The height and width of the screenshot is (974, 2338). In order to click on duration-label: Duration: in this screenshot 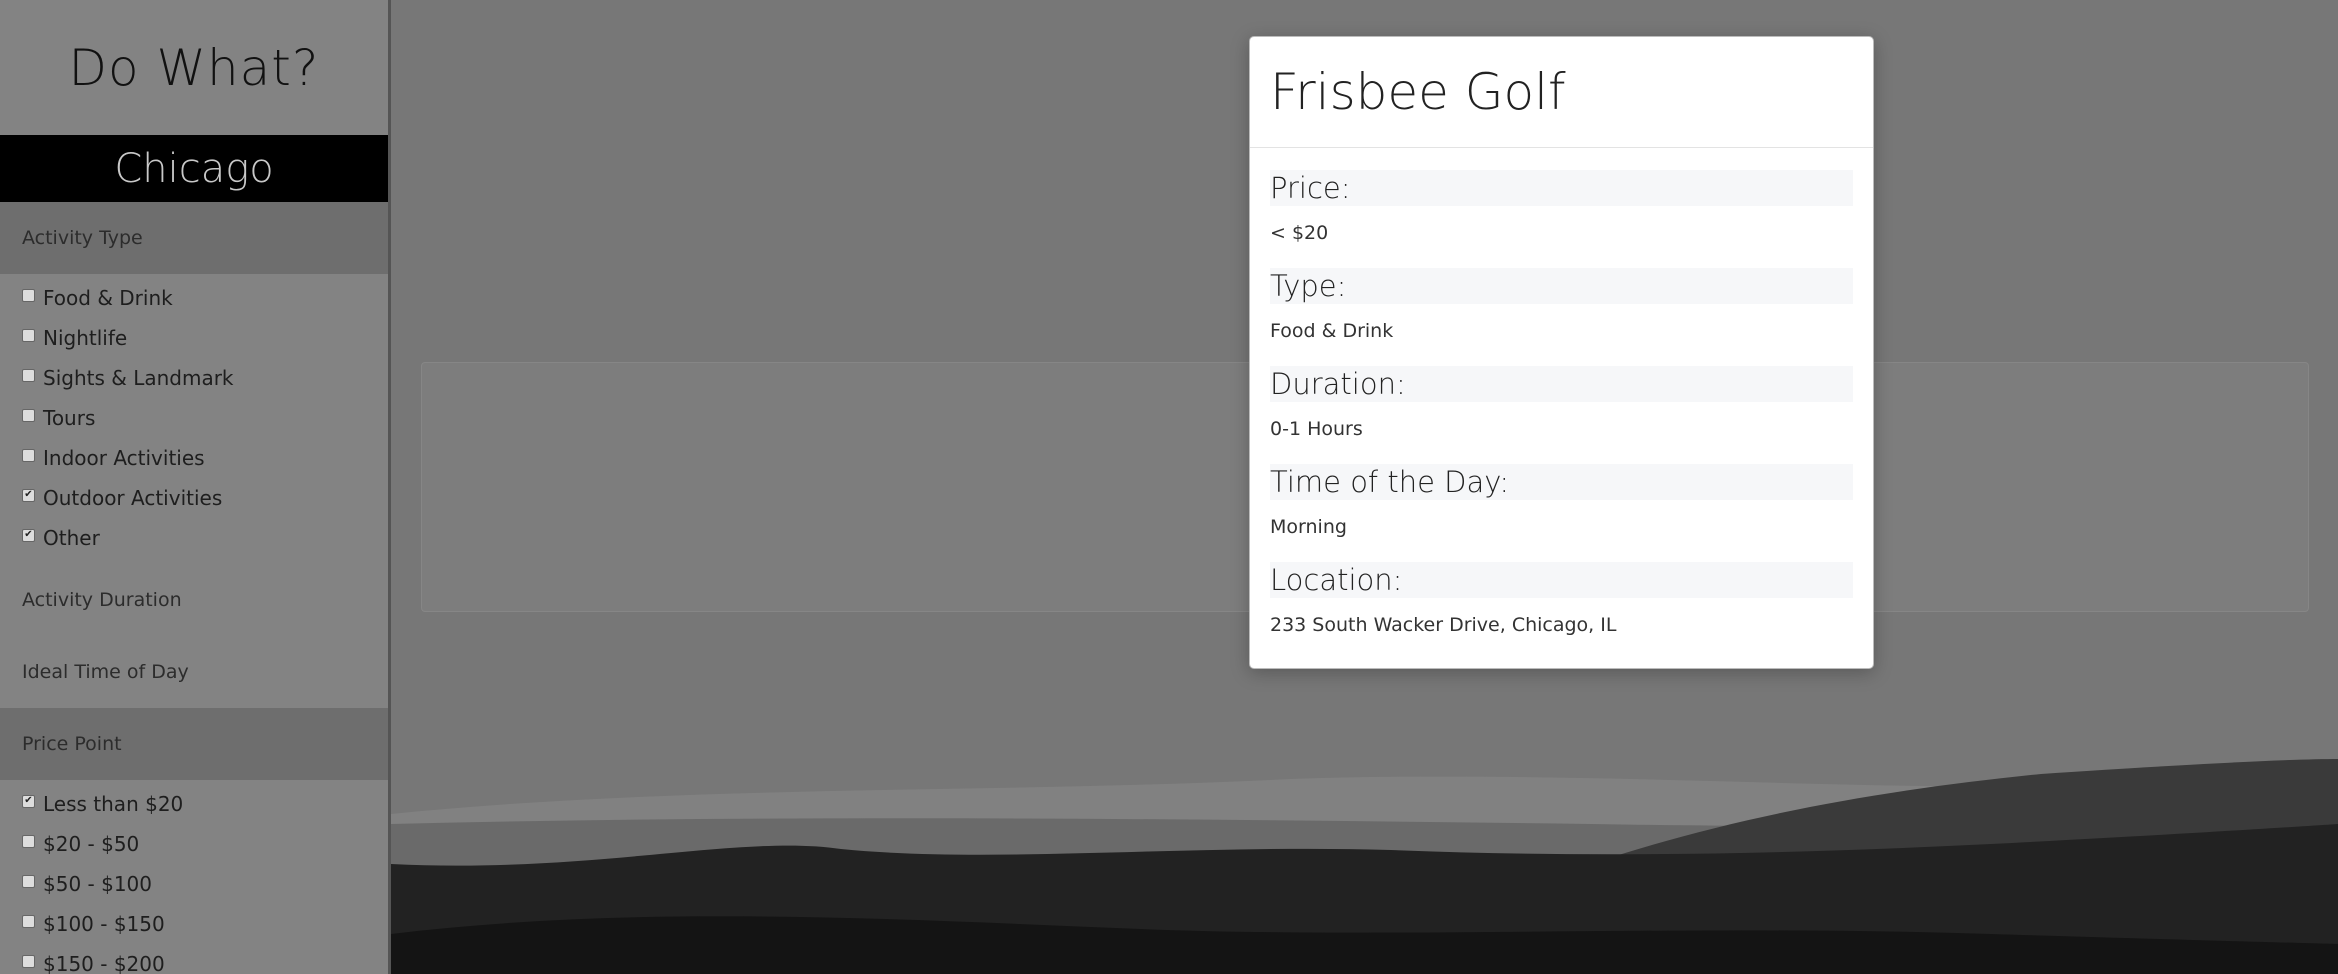, I will do `click(1561, 384)`.